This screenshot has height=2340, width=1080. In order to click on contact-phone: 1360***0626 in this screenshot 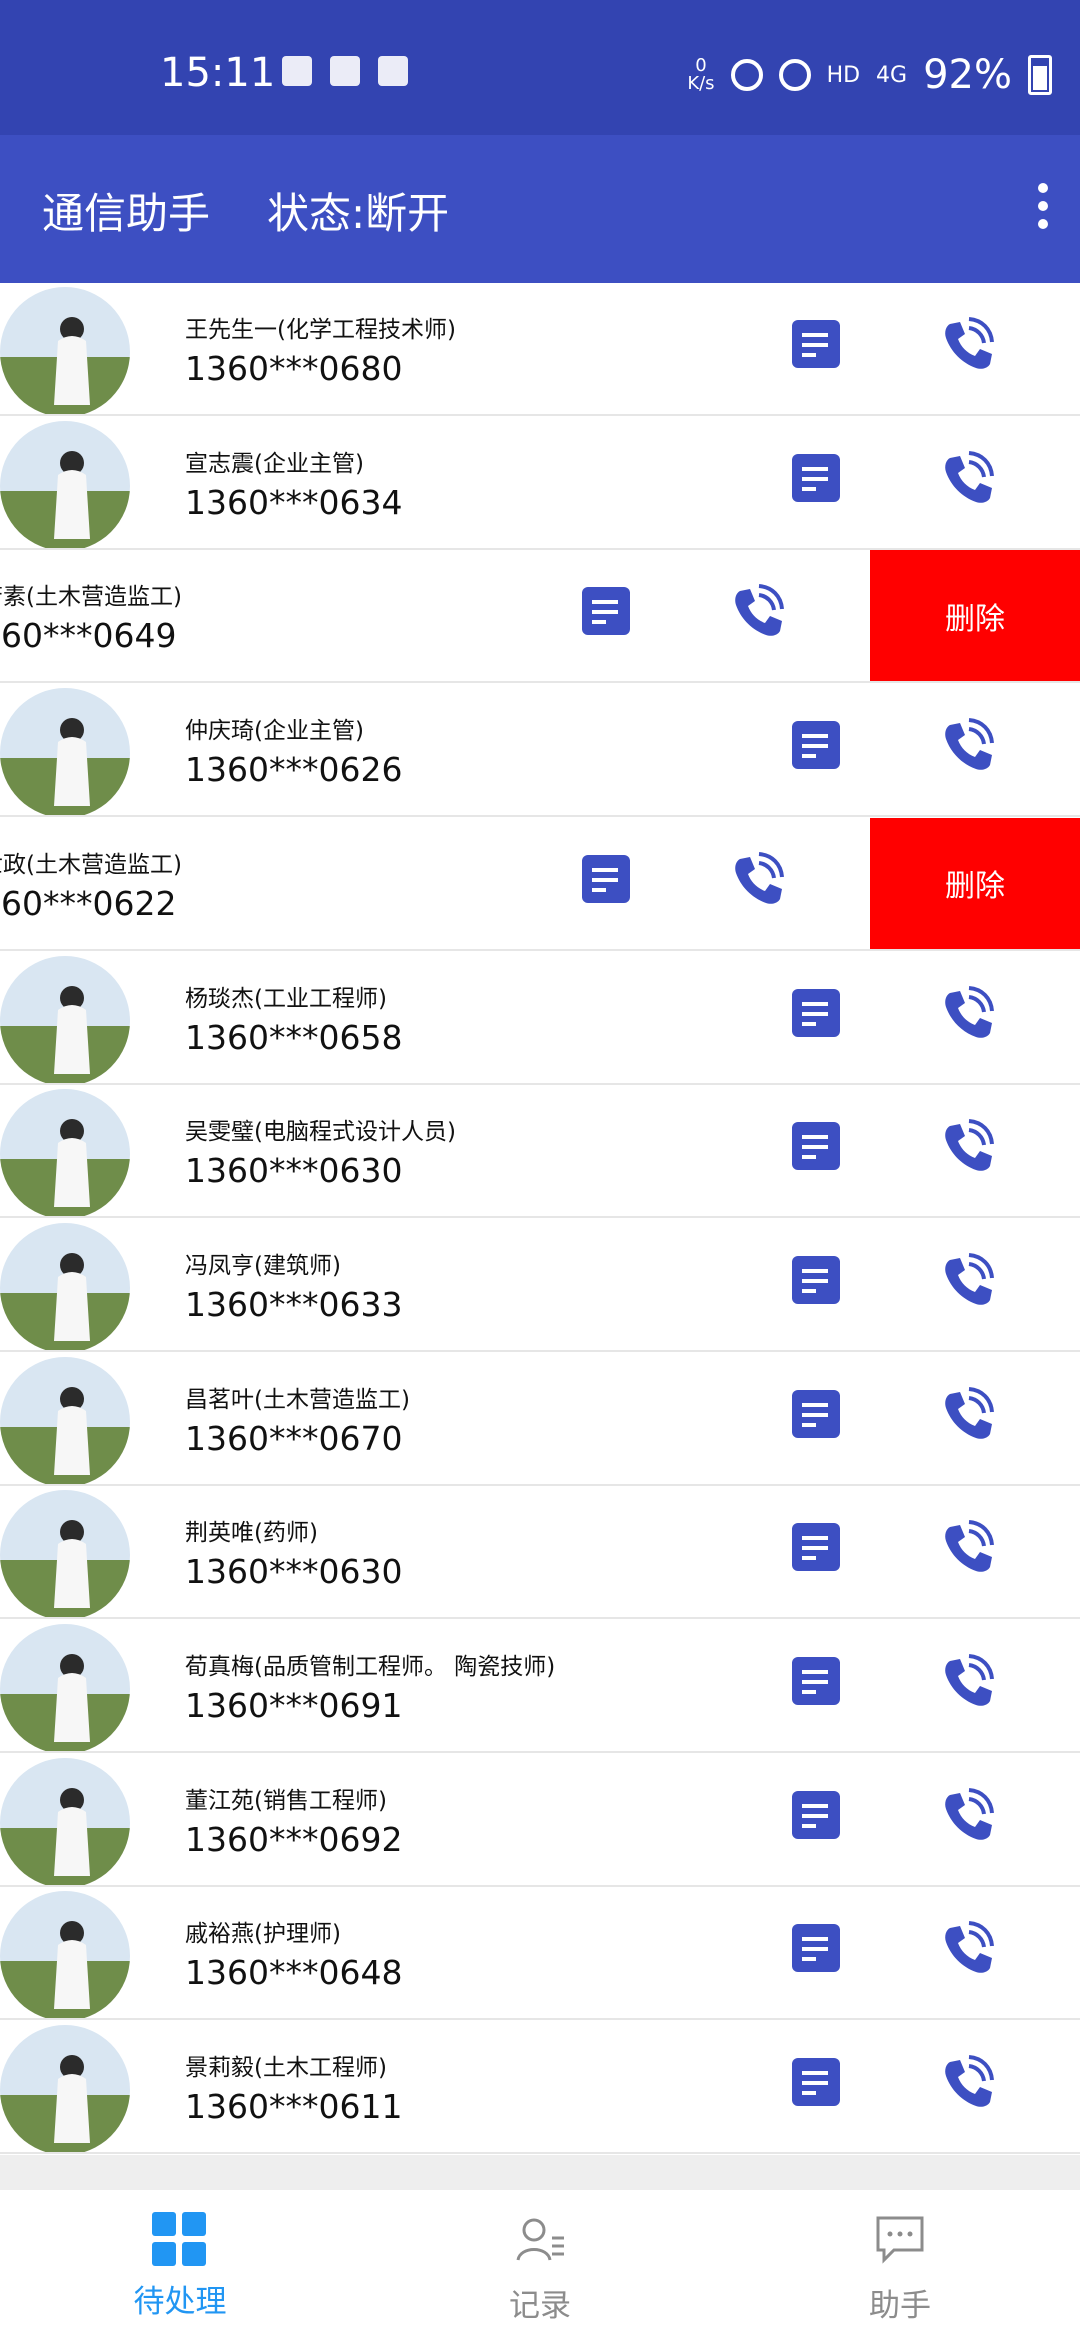, I will do `click(294, 770)`.